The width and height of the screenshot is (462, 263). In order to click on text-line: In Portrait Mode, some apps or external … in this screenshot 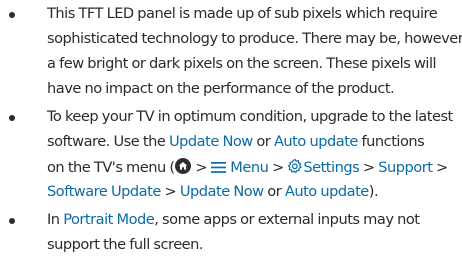, I will do `click(233, 220)`.